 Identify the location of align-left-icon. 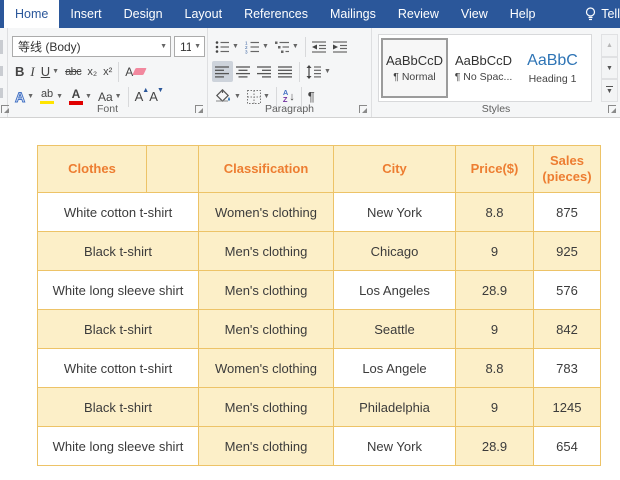
(222, 71).